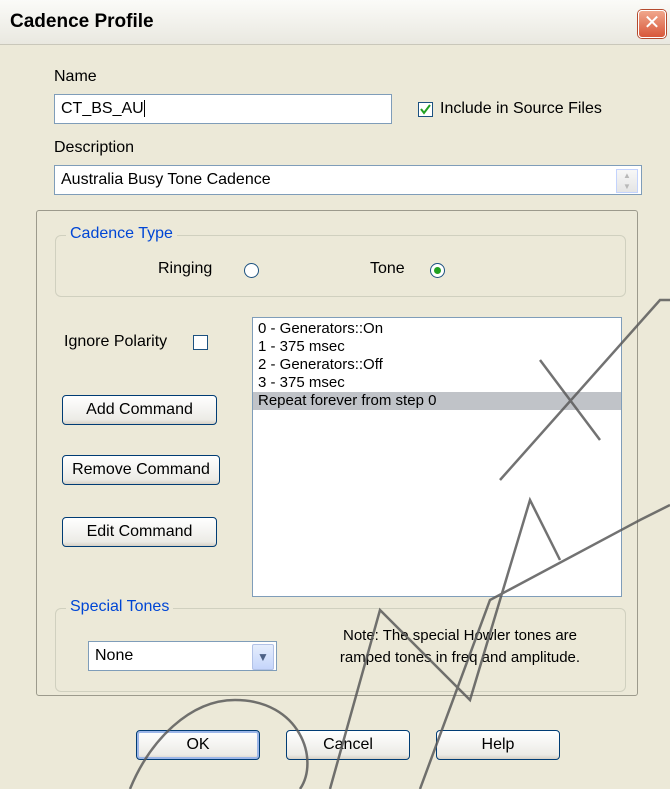 Image resolution: width=670 pixels, height=789 pixels. Describe the element at coordinates (437, 401) in the screenshot. I see `list-item-selected: Repeat forever from step 0` at that location.